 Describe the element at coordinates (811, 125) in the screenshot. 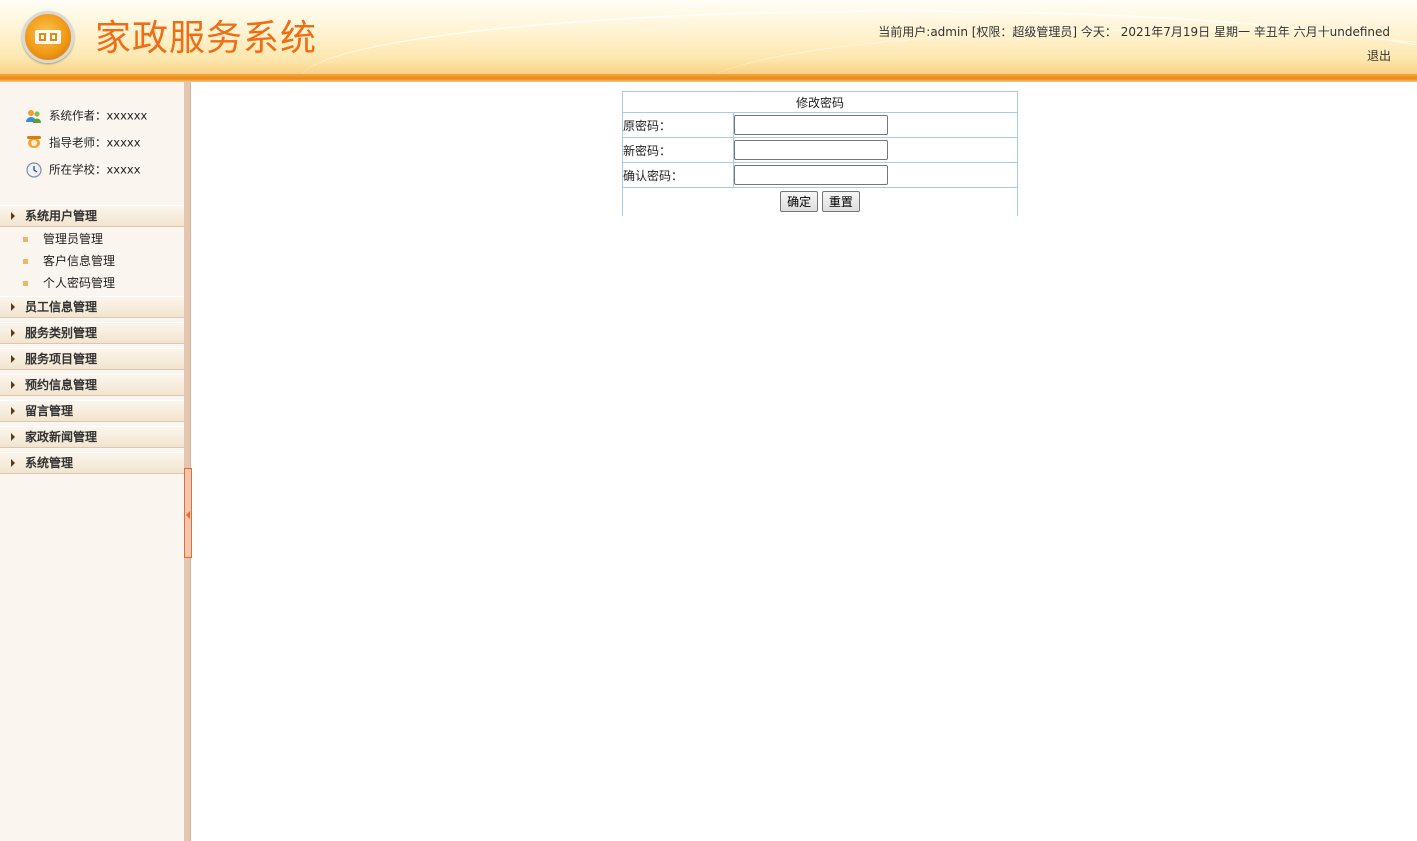

I see `old-password-input` at that location.